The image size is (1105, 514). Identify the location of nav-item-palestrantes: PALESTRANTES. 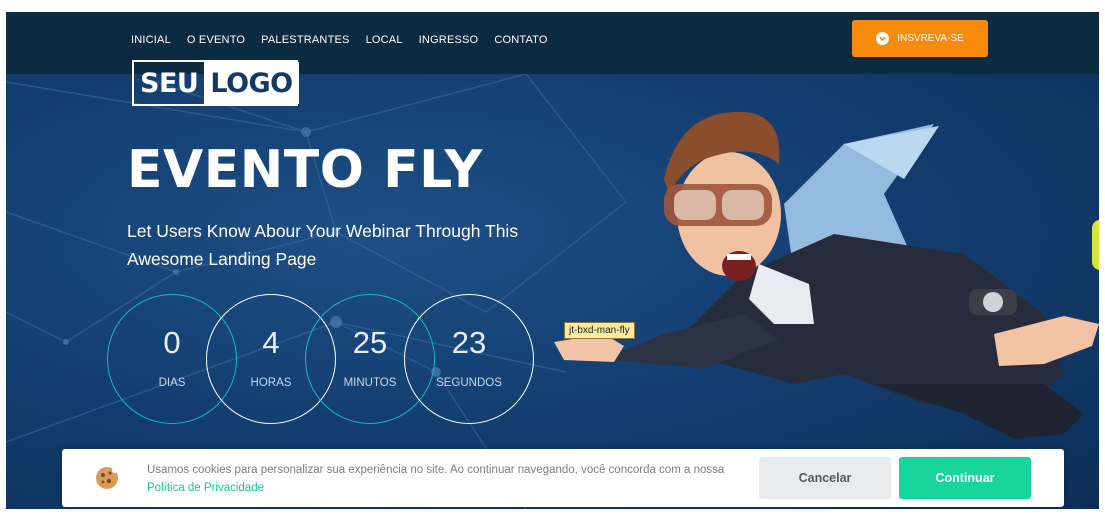
(305, 40).